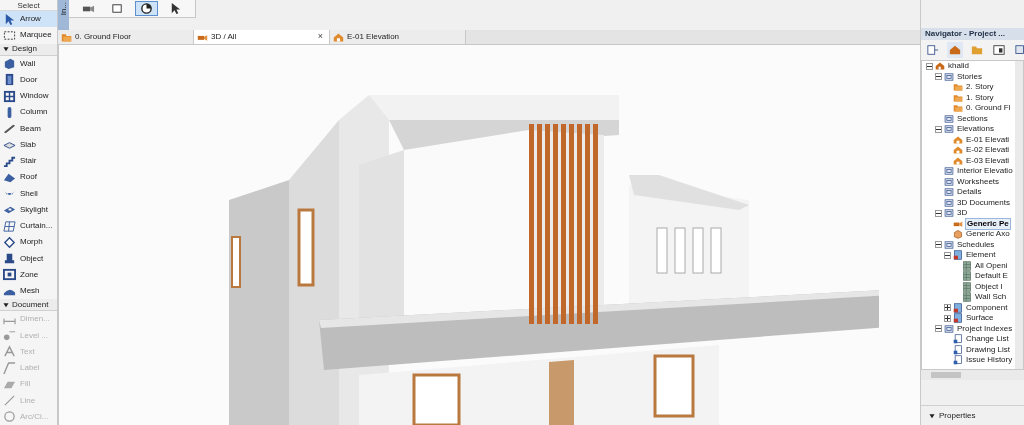 The width and height of the screenshot is (1024, 425). What do you see at coordinates (972, 375) in the screenshot?
I see `horizontal-scrollbar` at bounding box center [972, 375].